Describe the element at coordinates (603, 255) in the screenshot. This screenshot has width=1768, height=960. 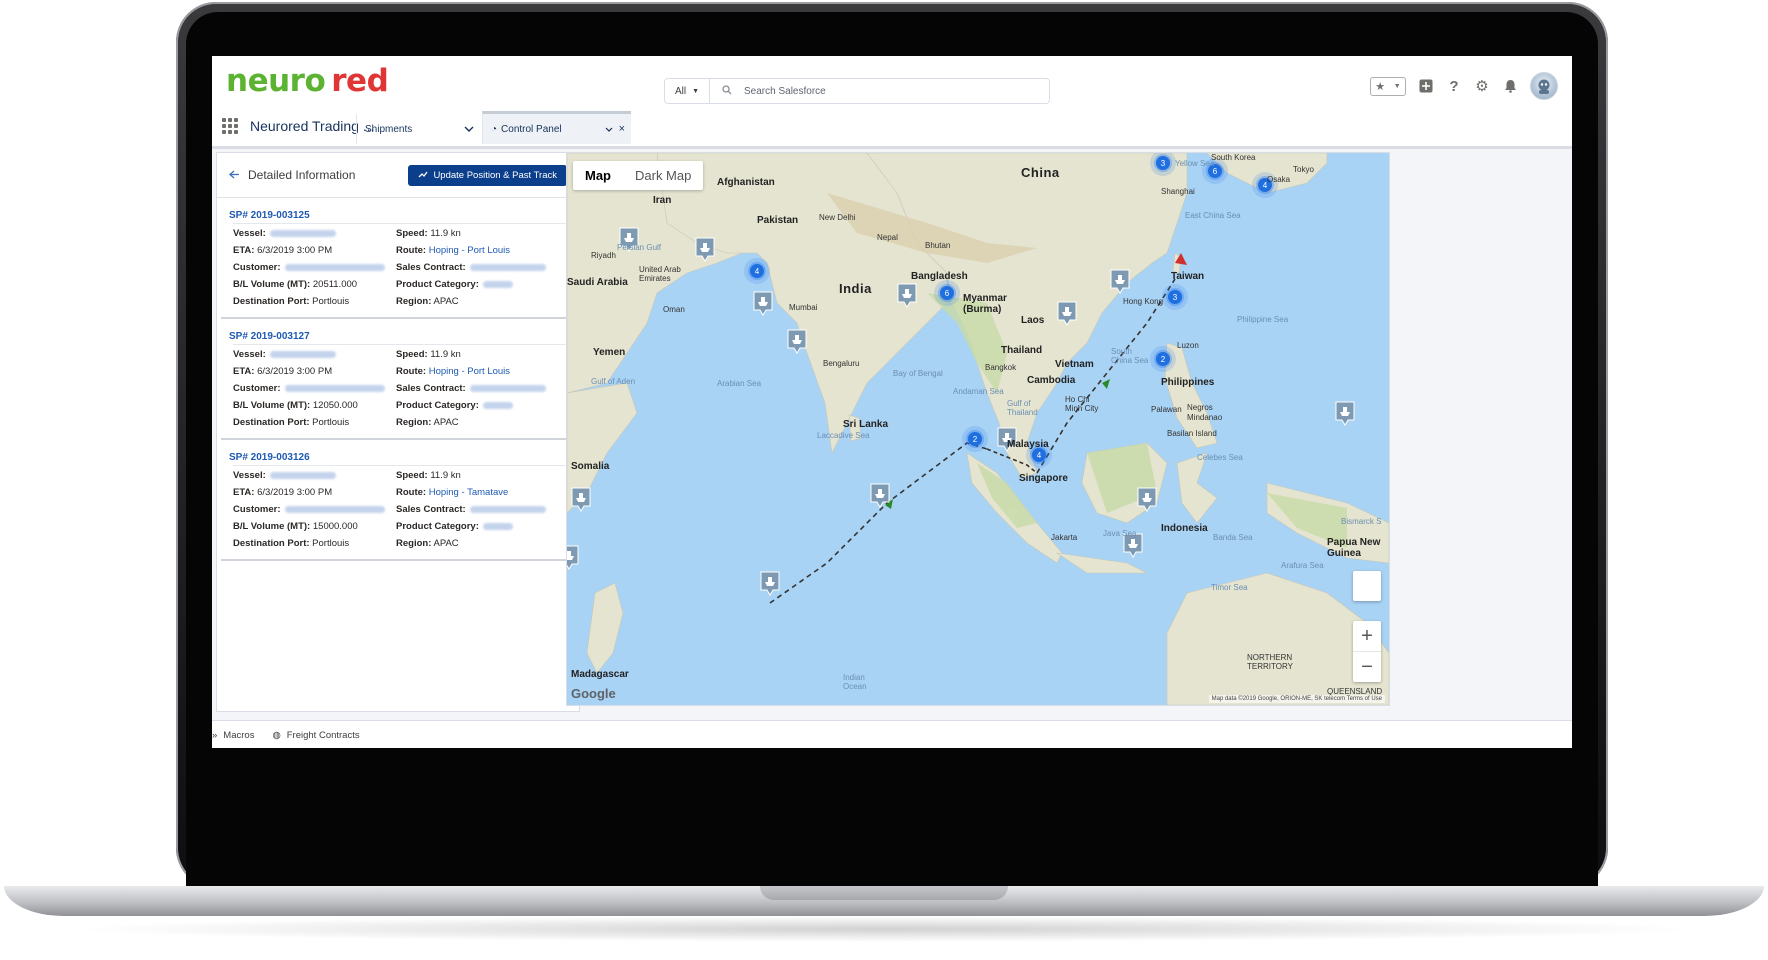
I see `map-label-riyadh: Riyadh` at that location.